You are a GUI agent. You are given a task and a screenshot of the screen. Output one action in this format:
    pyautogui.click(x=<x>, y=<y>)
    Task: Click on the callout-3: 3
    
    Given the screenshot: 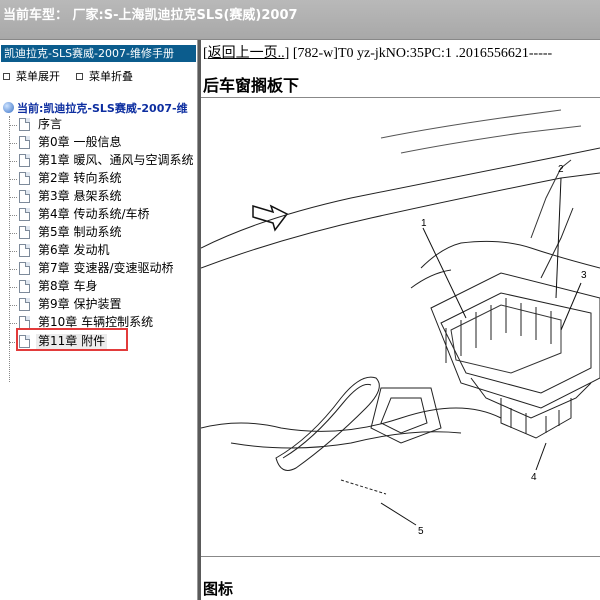 What is the action you would take?
    pyautogui.click(x=584, y=275)
    